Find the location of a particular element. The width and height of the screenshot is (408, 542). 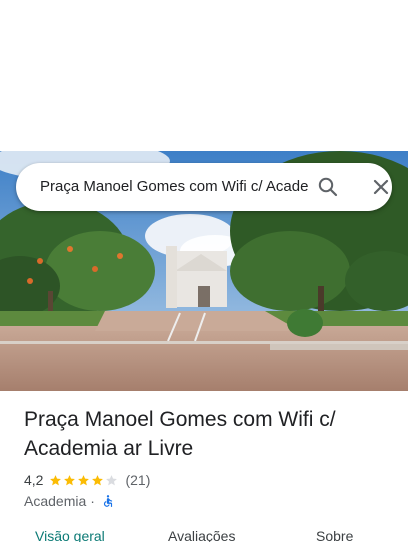

search-input is located at coordinates (174, 187).